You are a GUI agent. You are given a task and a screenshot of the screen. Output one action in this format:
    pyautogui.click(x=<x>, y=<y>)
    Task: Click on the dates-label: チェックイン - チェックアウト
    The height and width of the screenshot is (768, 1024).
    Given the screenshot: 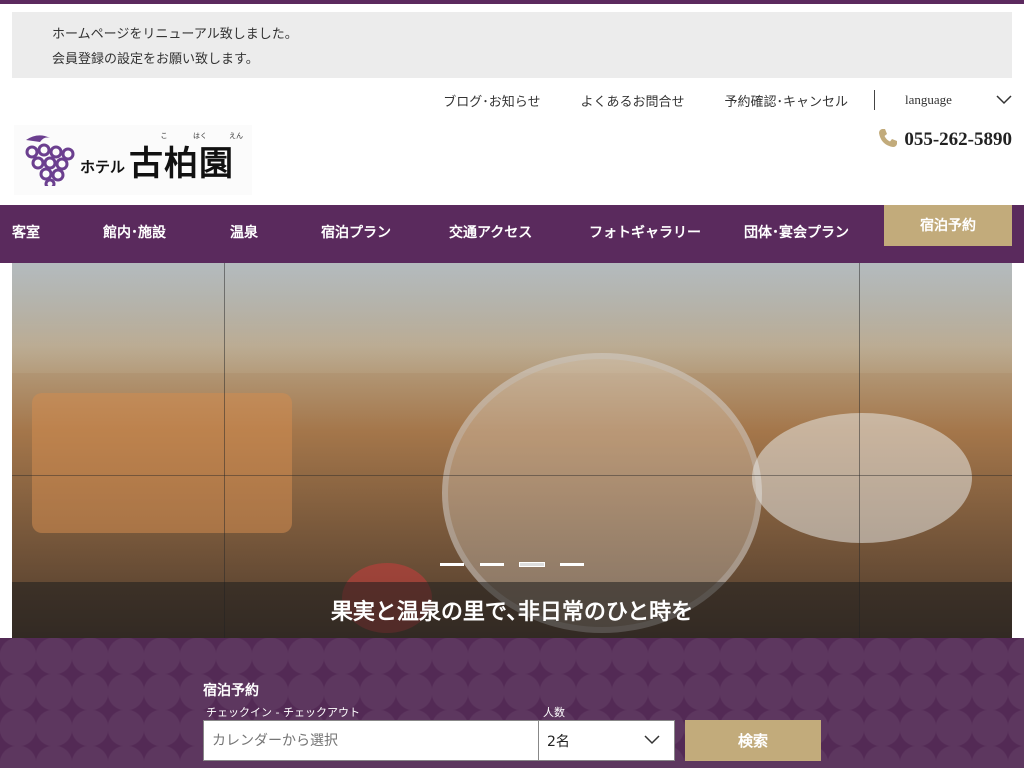 What is the action you would take?
    pyautogui.click(x=283, y=712)
    